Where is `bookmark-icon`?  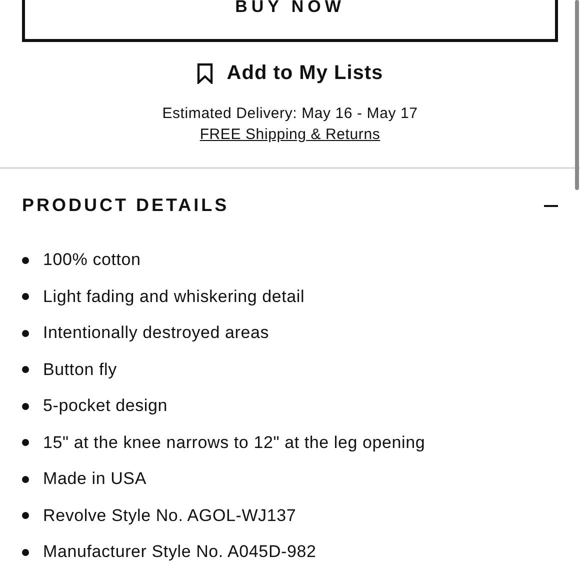
bookmark-icon is located at coordinates (204, 73).